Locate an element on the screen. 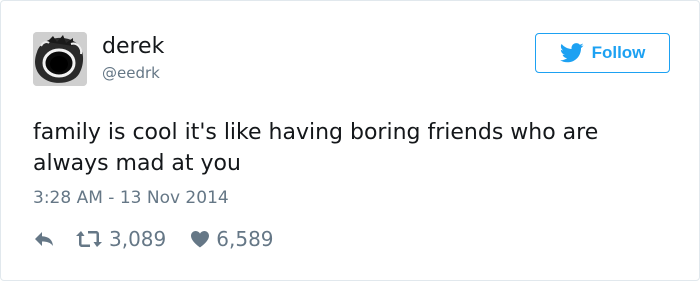 Image resolution: width=700 pixels, height=281 pixels. heart-icon is located at coordinates (200, 239).